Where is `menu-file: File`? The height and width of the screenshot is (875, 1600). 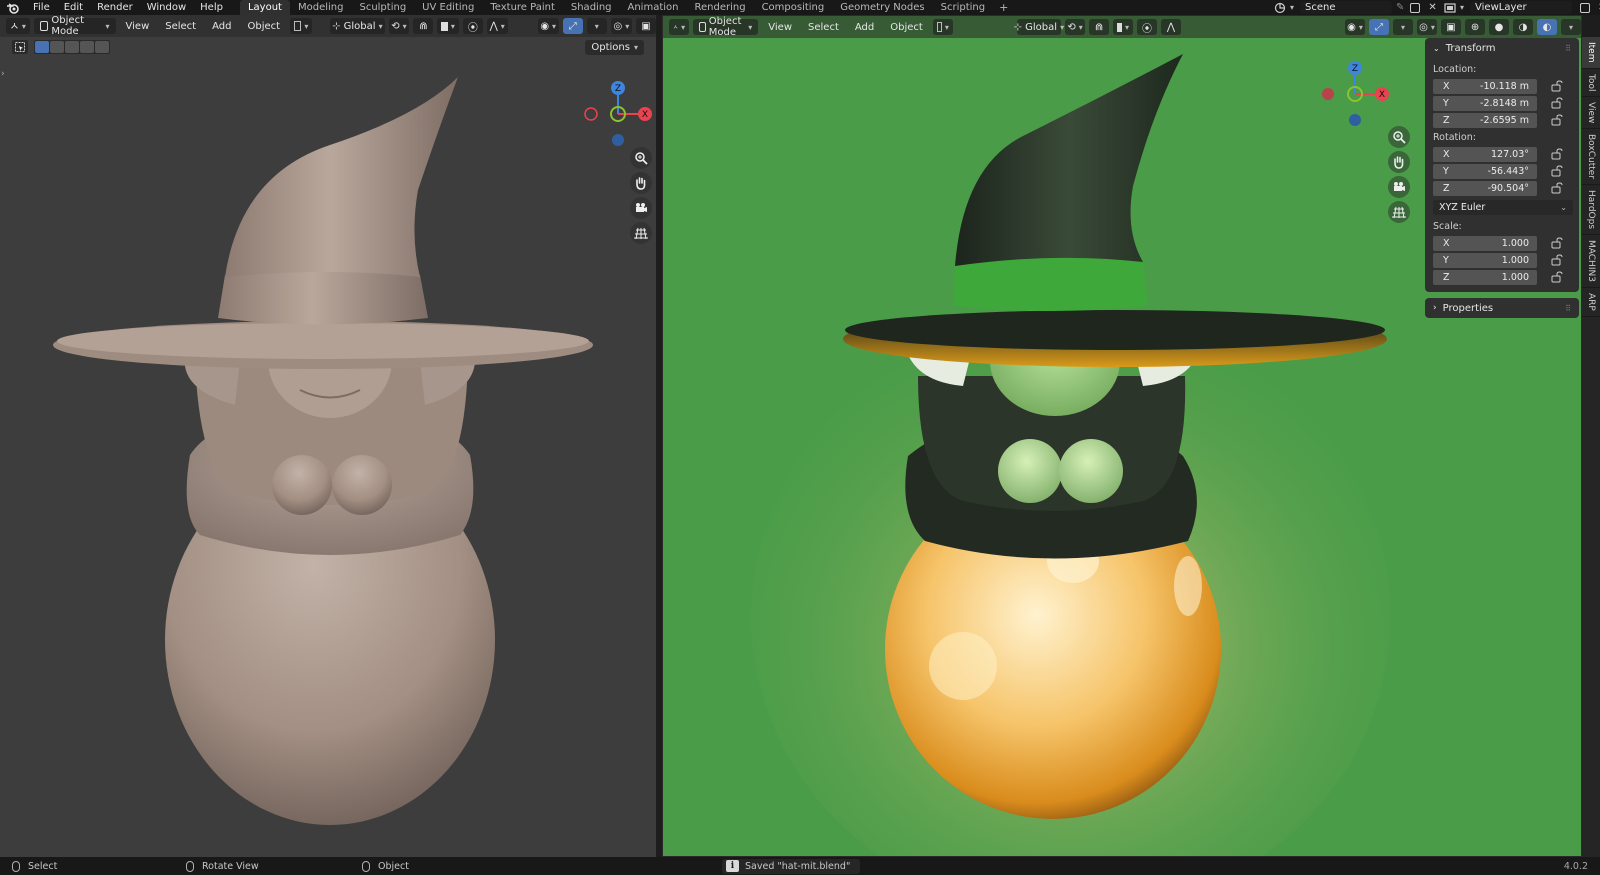 menu-file: File is located at coordinates (41, 7).